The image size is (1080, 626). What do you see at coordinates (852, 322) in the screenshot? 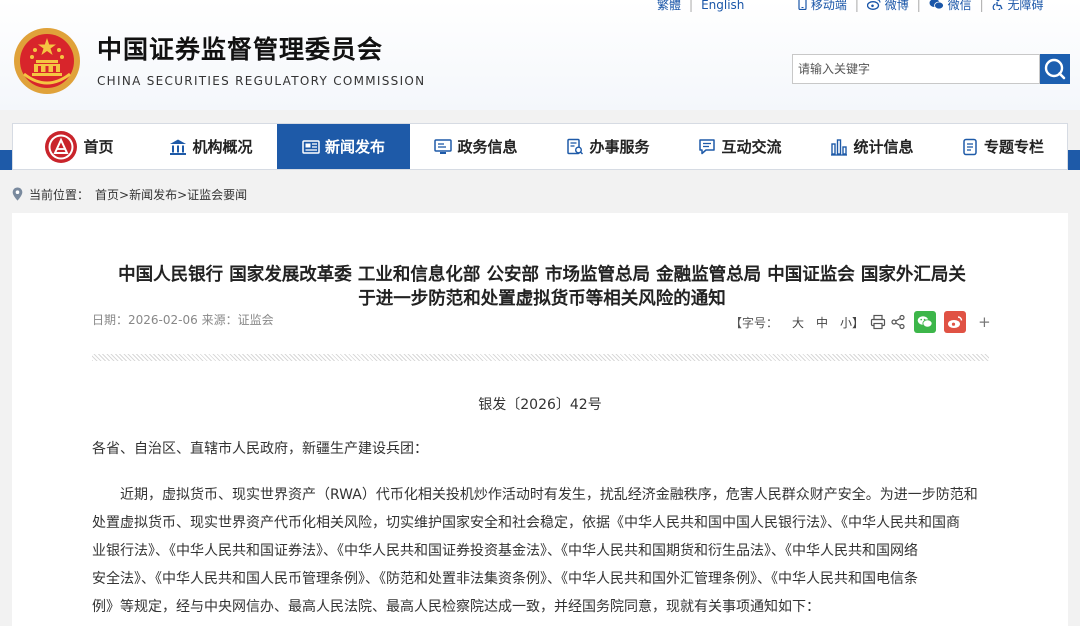
I see `font-size-small-button: 小】` at bounding box center [852, 322].